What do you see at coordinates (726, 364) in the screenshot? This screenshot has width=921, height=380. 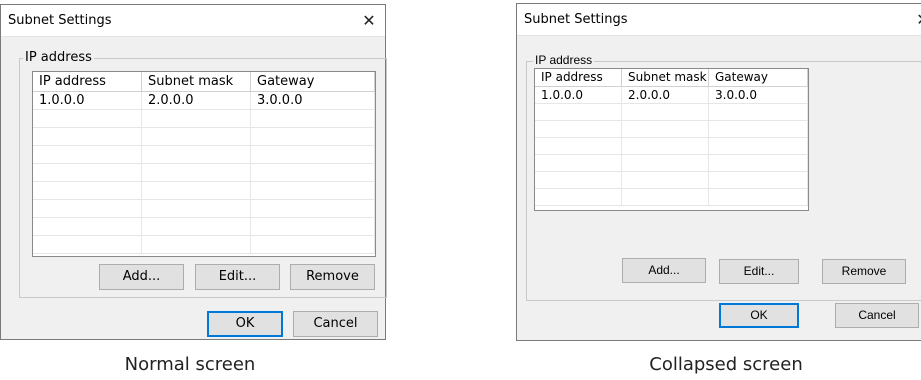 I see `collapsed-screen-caption: Collapsed screen` at bounding box center [726, 364].